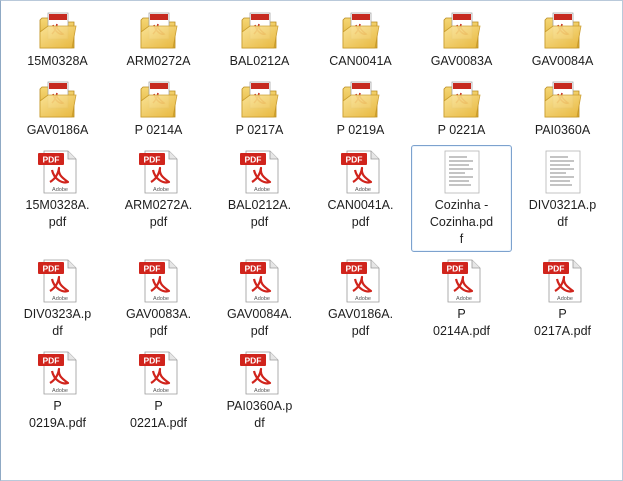  I want to click on pdf-file-item-15m0328a-pdf: PDF Adobe 15M0328A. pdf, so click(57, 198).